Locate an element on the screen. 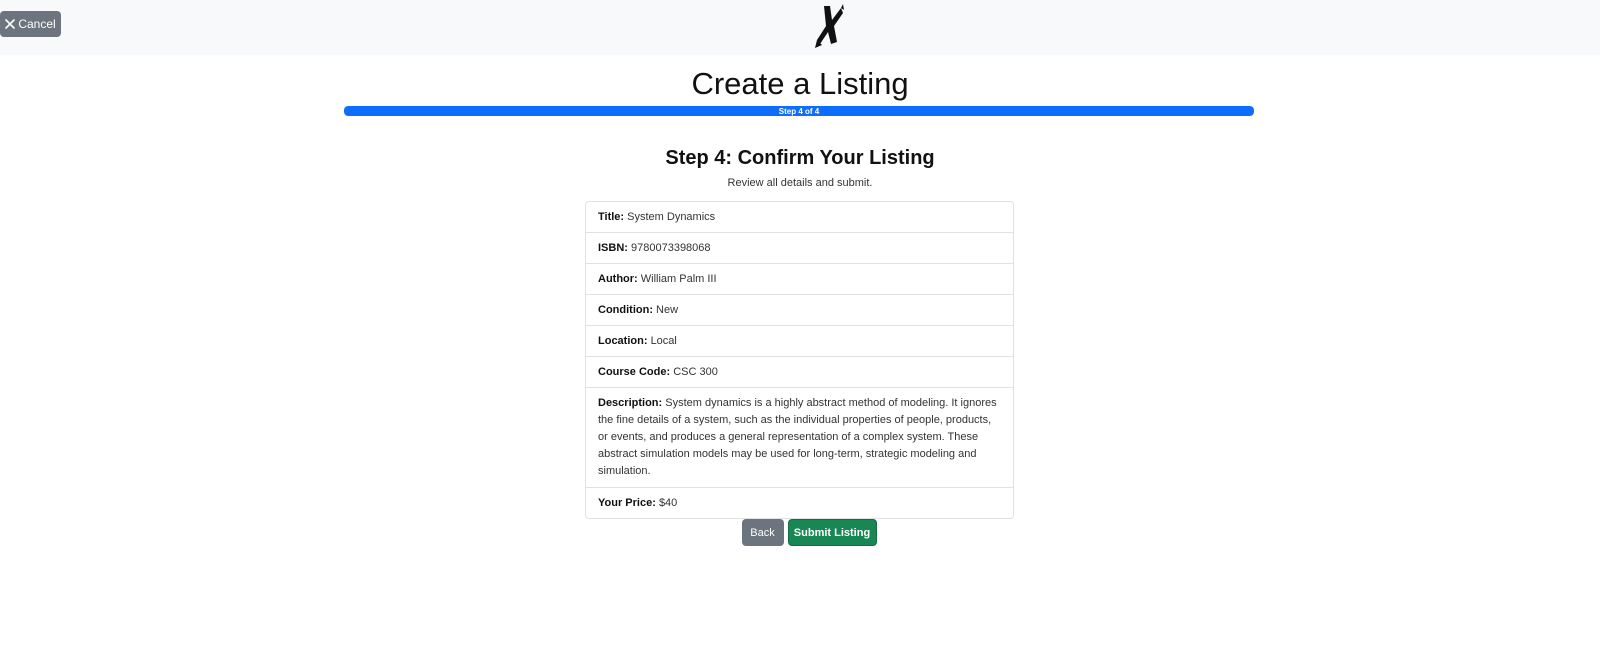 This screenshot has width=1600, height=668. detail-value: CSC 300 is located at coordinates (695, 372).